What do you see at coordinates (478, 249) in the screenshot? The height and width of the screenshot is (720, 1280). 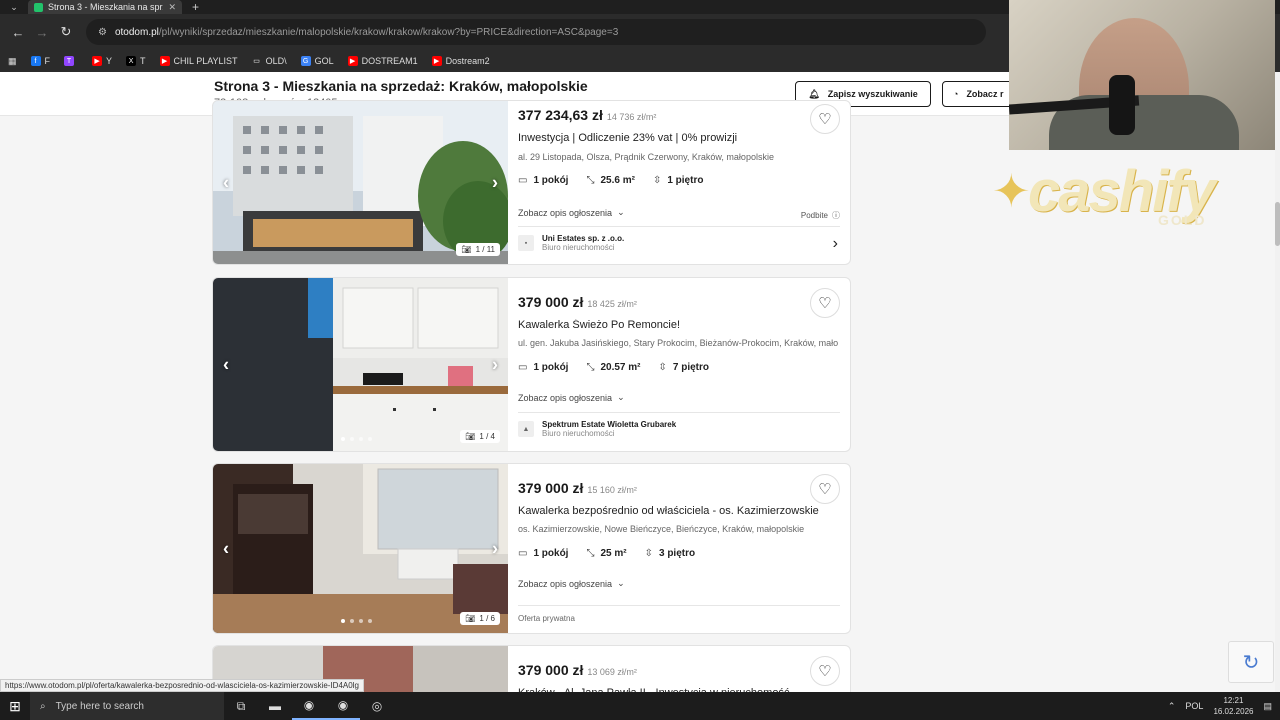 I see `photo-counter: 📷︎ 1 / 11` at bounding box center [478, 249].